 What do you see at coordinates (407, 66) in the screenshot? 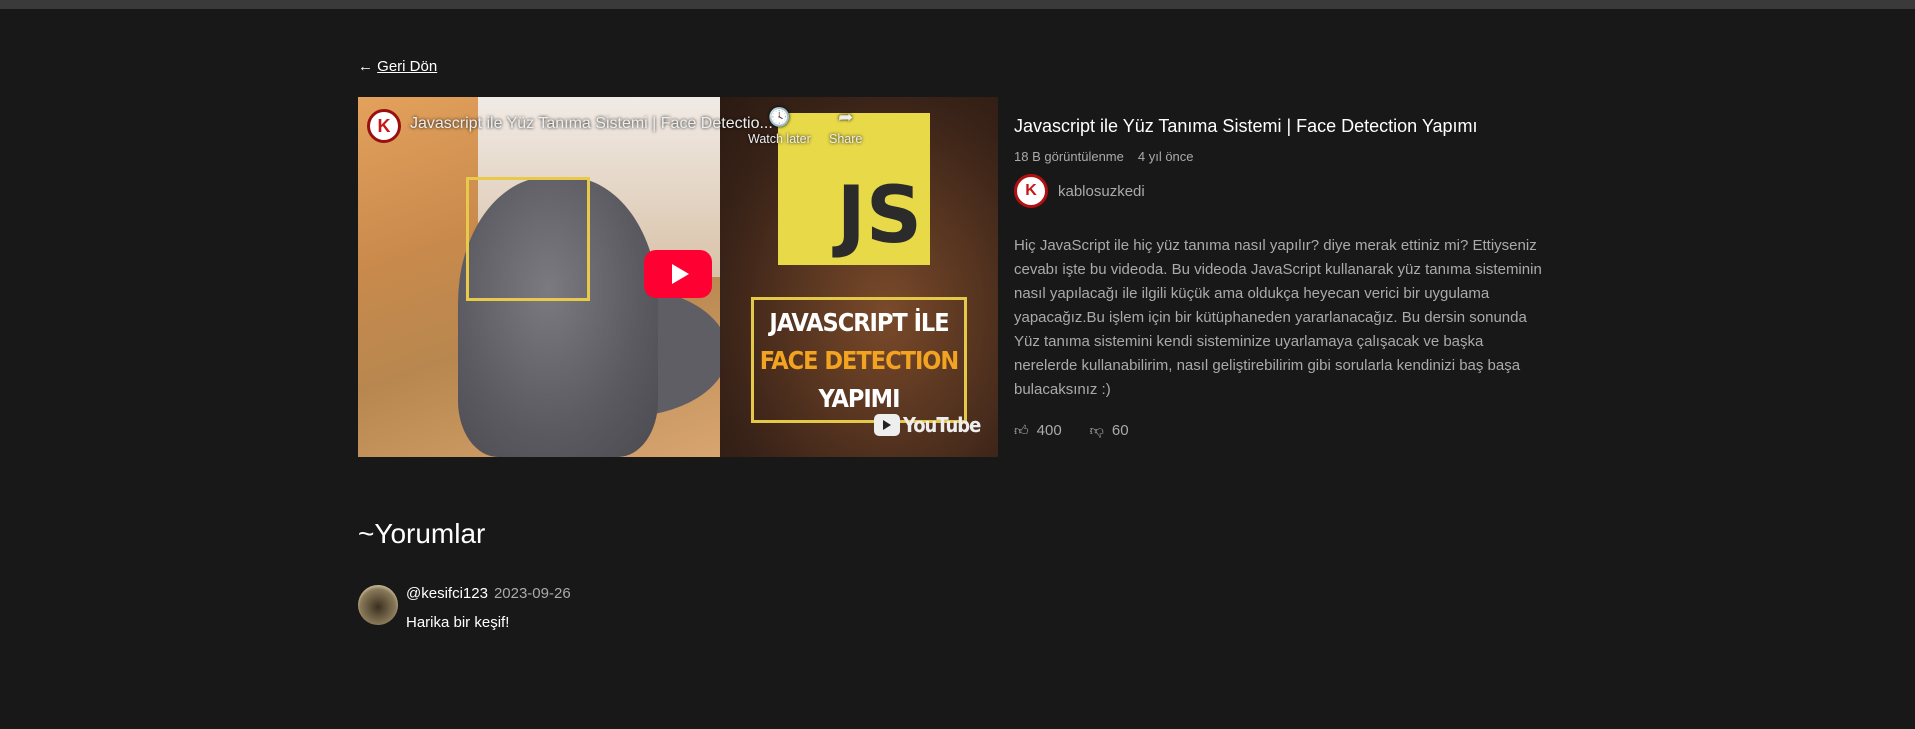
I see `back-label: Geri Dön` at bounding box center [407, 66].